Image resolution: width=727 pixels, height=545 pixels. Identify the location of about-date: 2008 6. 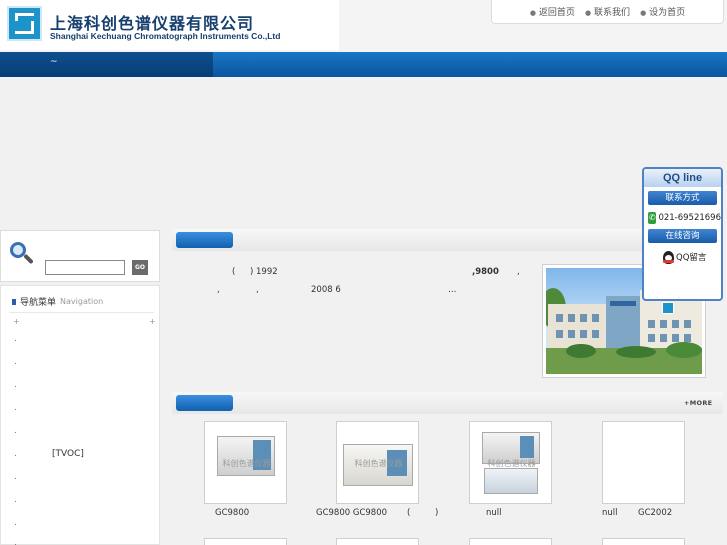
(326, 290).